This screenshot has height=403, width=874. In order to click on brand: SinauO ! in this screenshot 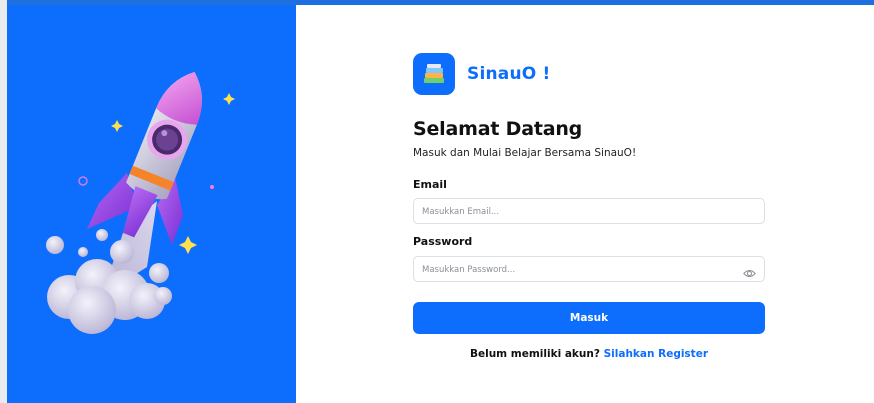, I will do `click(481, 74)`.